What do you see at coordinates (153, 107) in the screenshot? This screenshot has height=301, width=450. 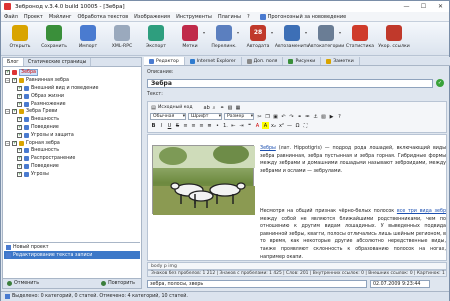 I see `source-icon: ▤` at bounding box center [153, 107].